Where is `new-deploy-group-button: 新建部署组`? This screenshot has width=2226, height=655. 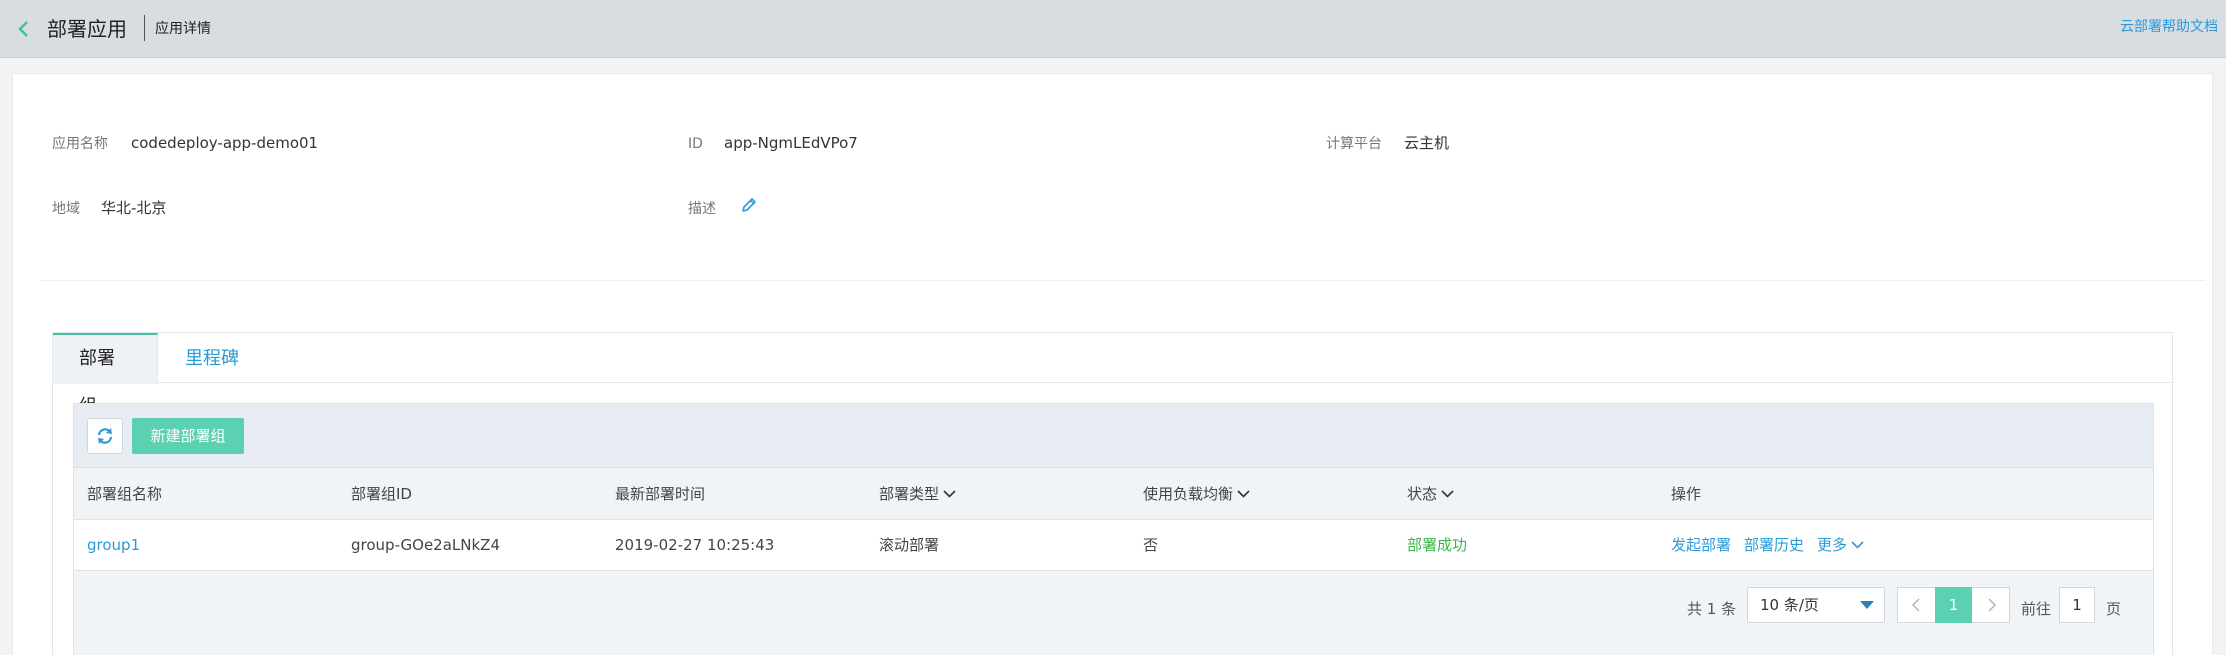 new-deploy-group-button: 新建部署组 is located at coordinates (188, 436).